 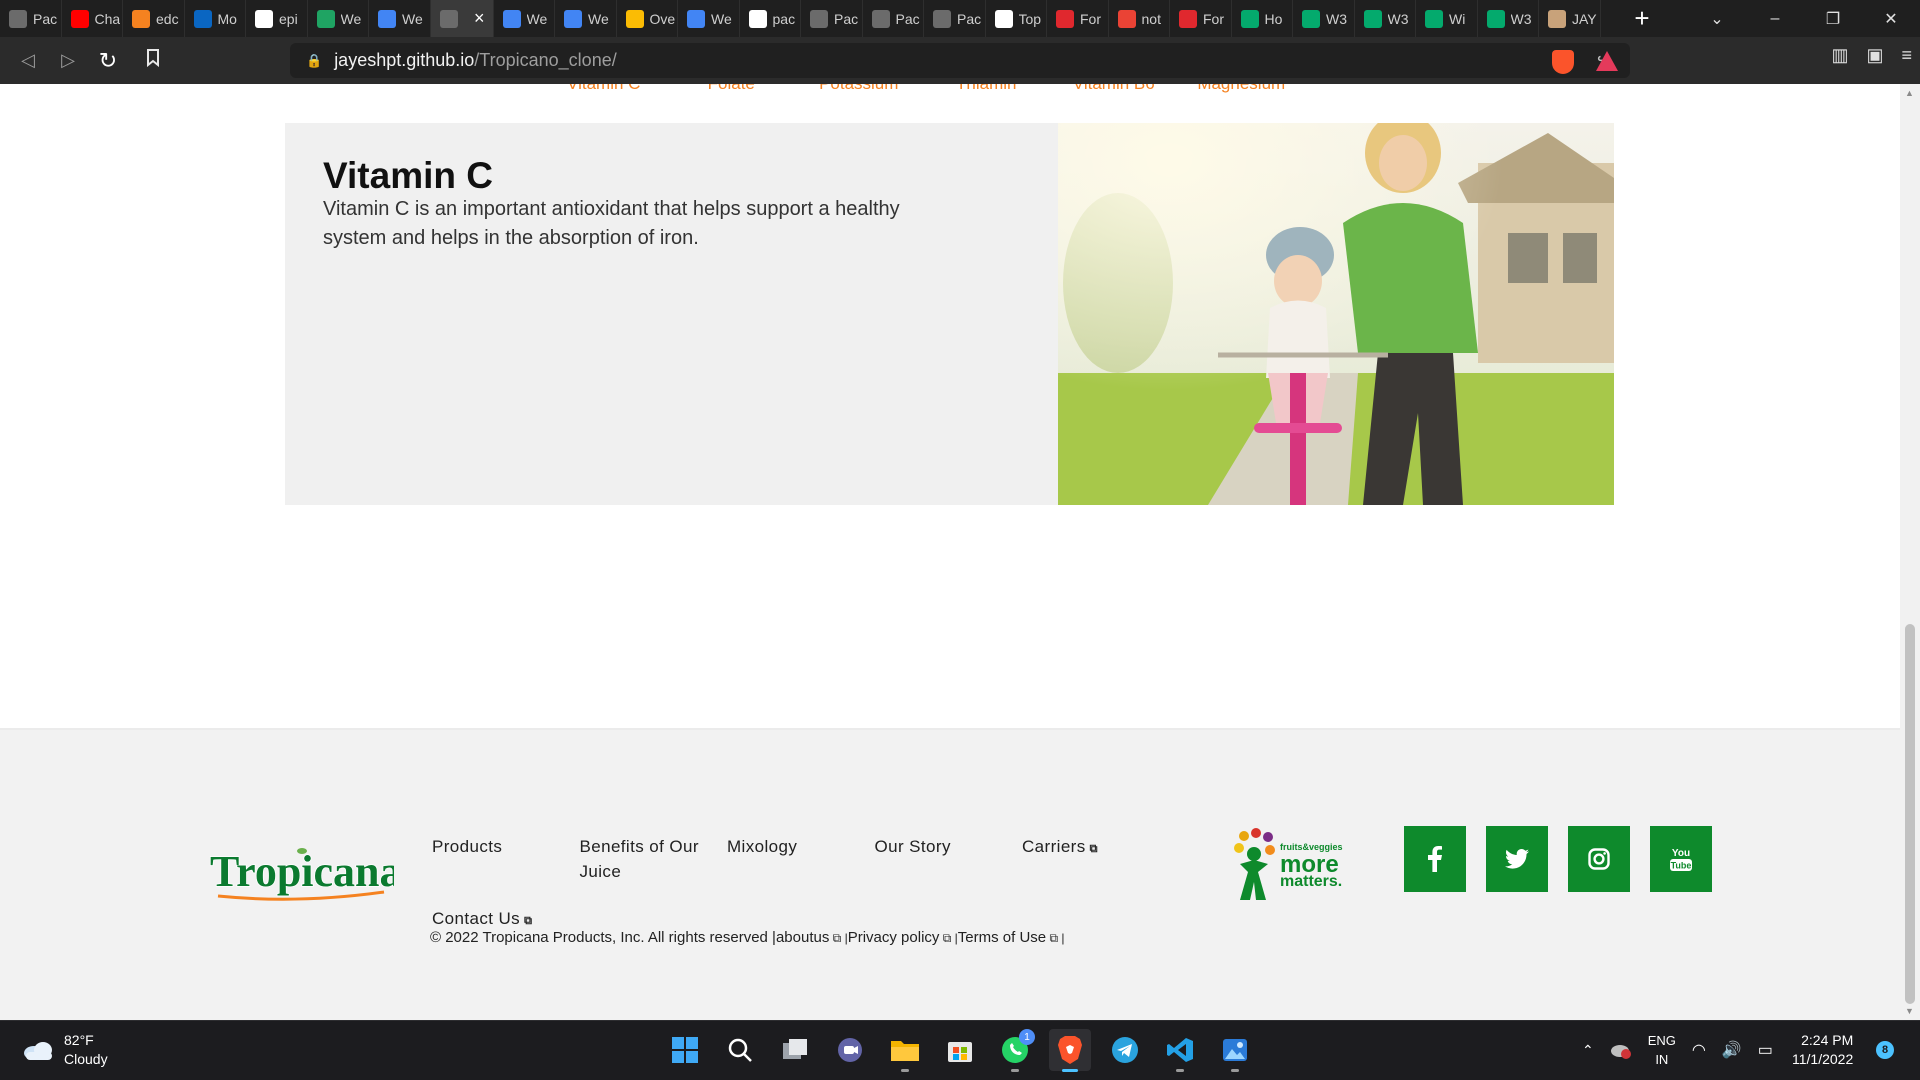 I want to click on battery-icon: ▭, so click(x=1765, y=1050).